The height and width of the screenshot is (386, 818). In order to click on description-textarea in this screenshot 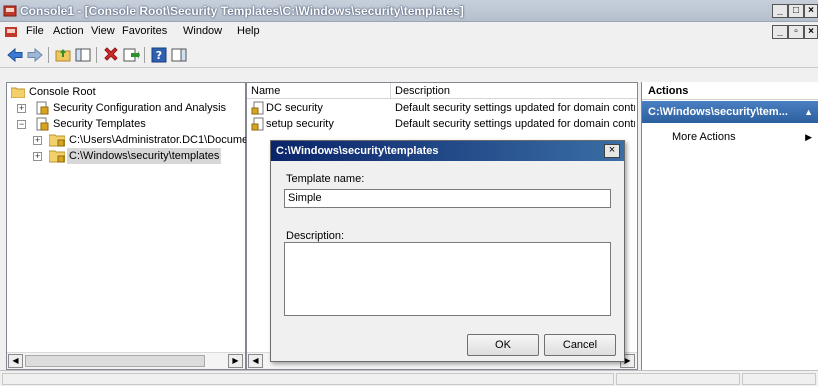, I will do `click(447, 279)`.